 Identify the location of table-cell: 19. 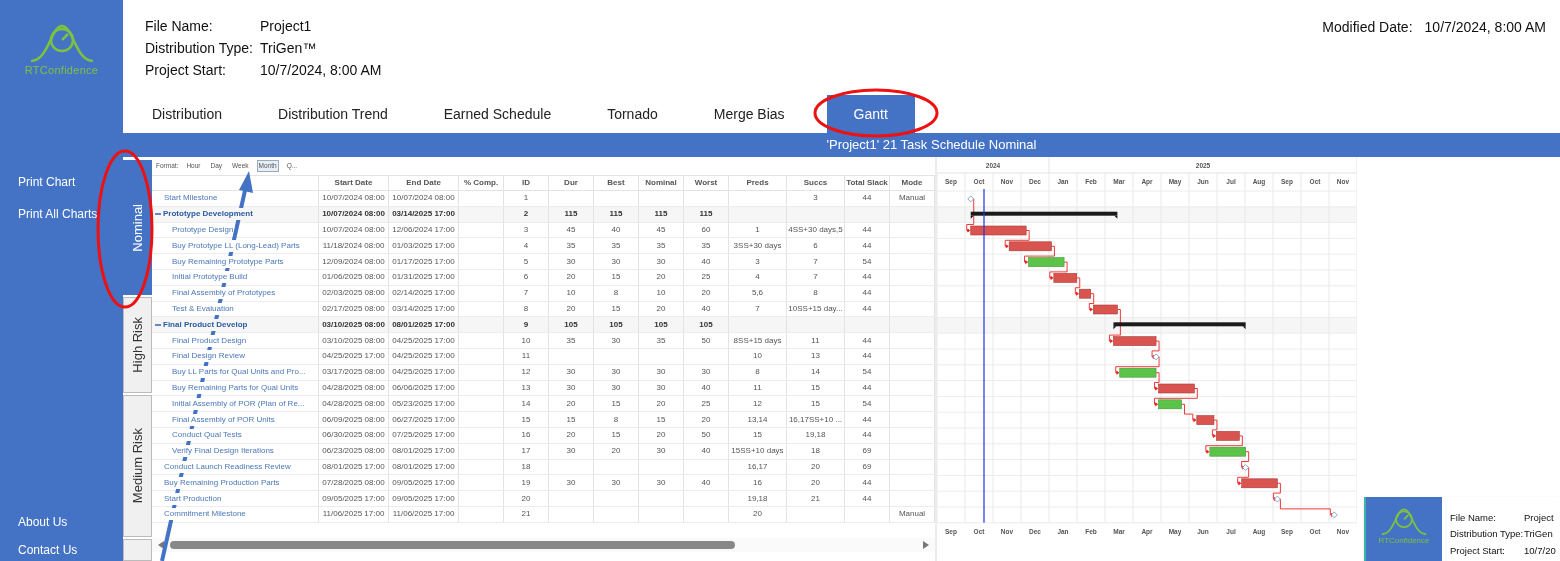
(526, 482).